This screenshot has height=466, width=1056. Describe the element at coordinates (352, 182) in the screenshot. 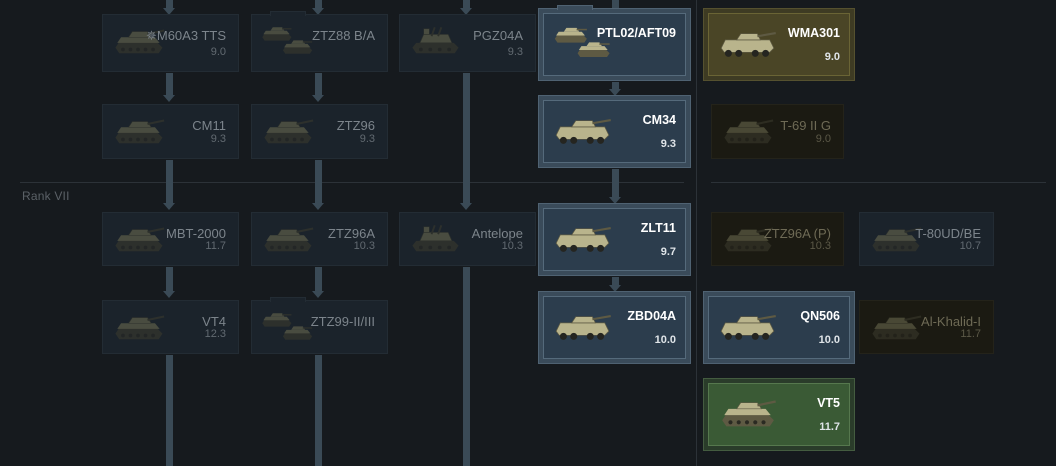

I see `rank-divider-left` at that location.